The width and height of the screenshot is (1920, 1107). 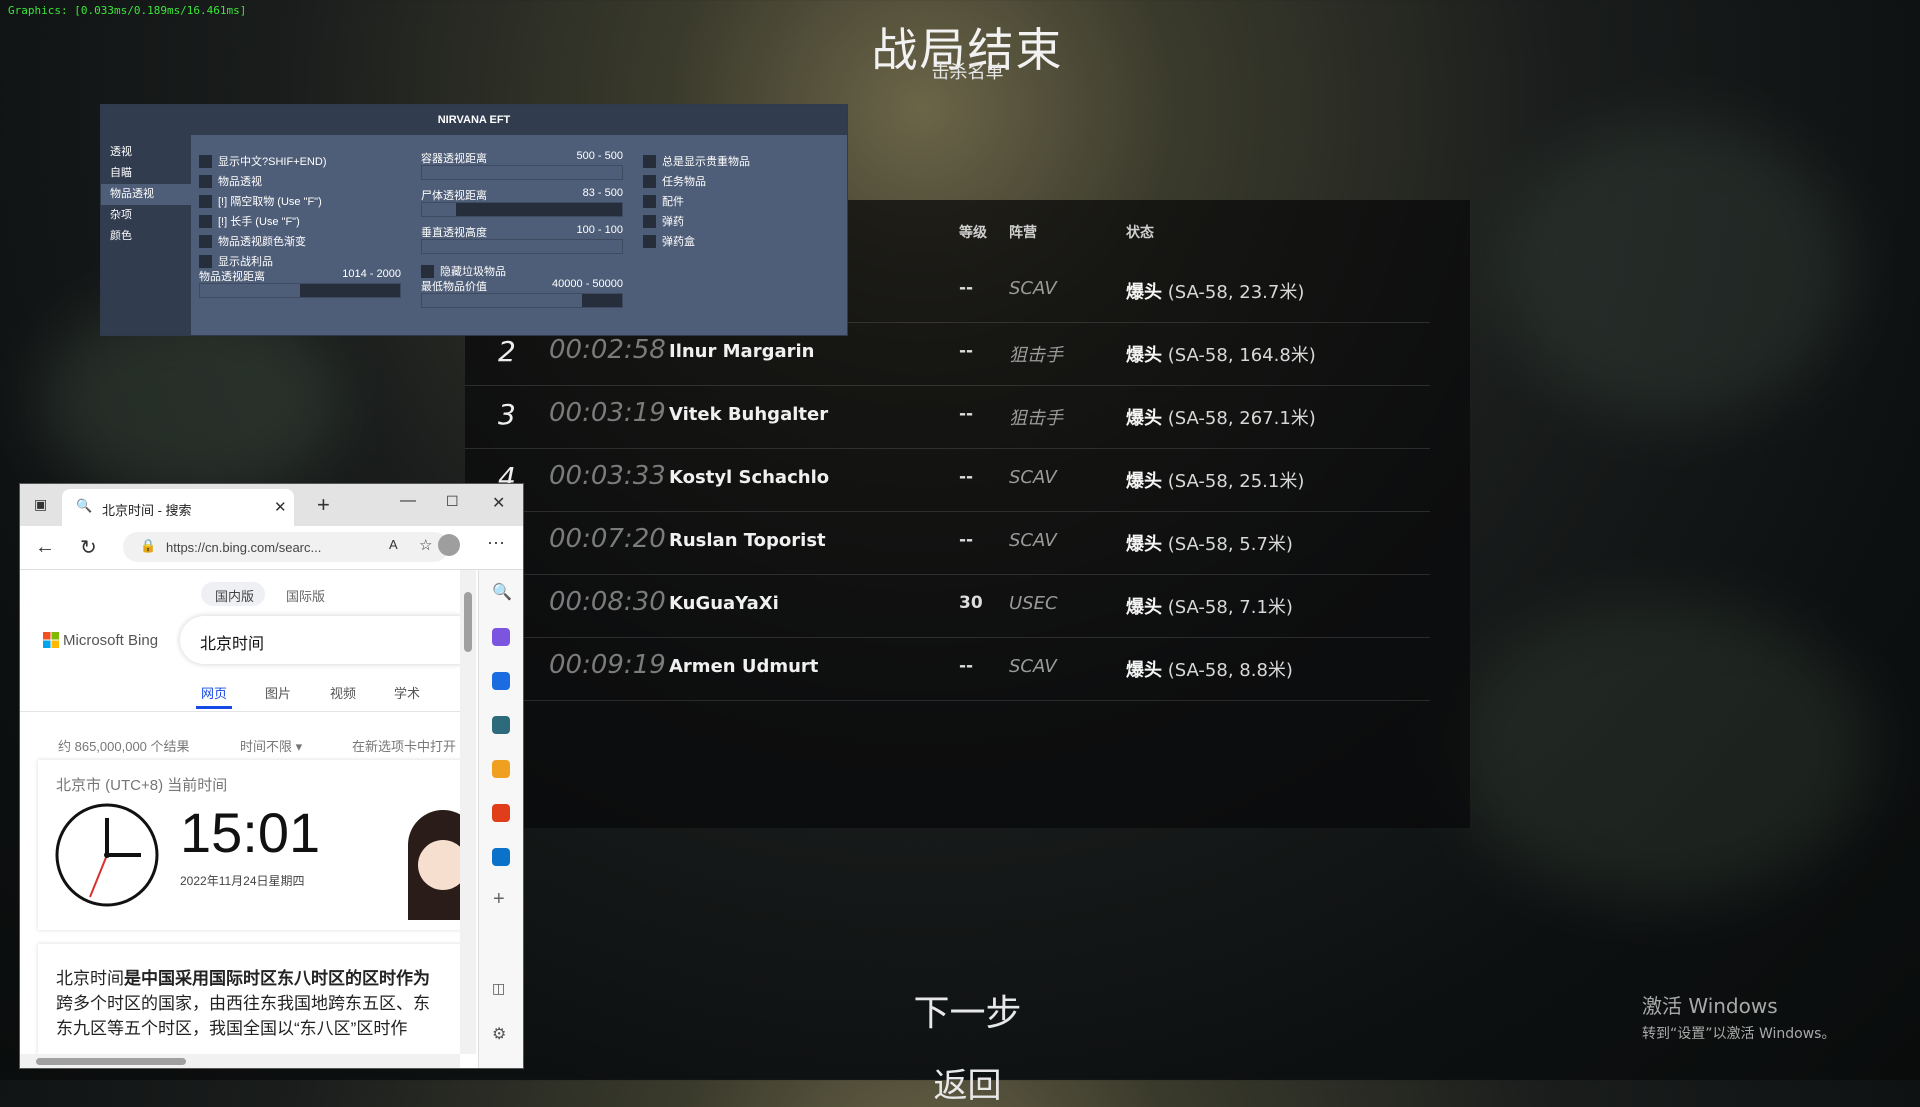 I want to click on slider-label: 垂直透视高度, so click(x=454, y=233).